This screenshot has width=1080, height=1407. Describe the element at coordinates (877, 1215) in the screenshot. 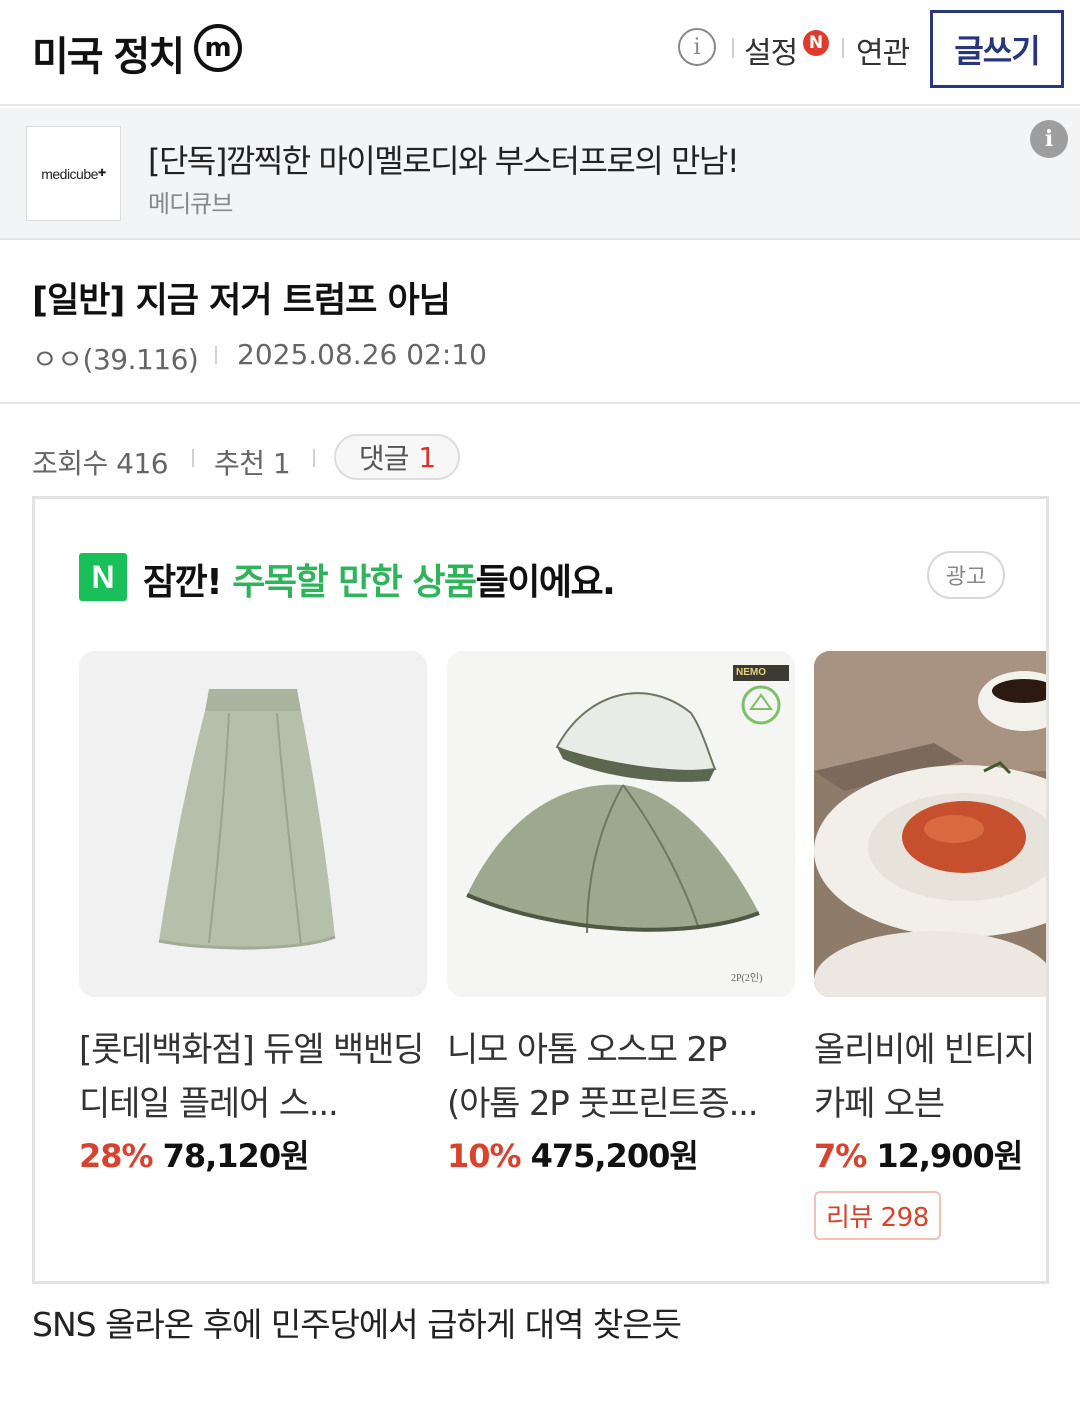

I see `review-badge: 리뷰 298` at that location.